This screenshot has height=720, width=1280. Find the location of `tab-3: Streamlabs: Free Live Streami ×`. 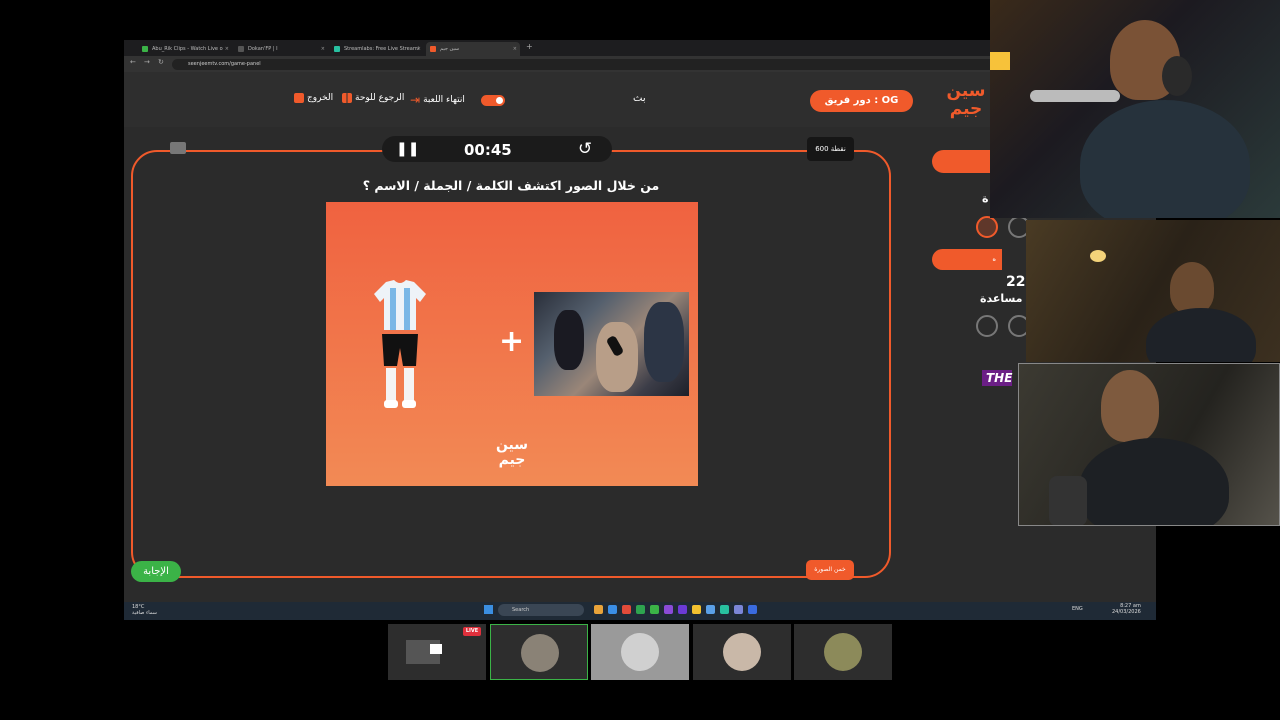

tab-3: Streamlabs: Free Live Streami × is located at coordinates (377, 49).